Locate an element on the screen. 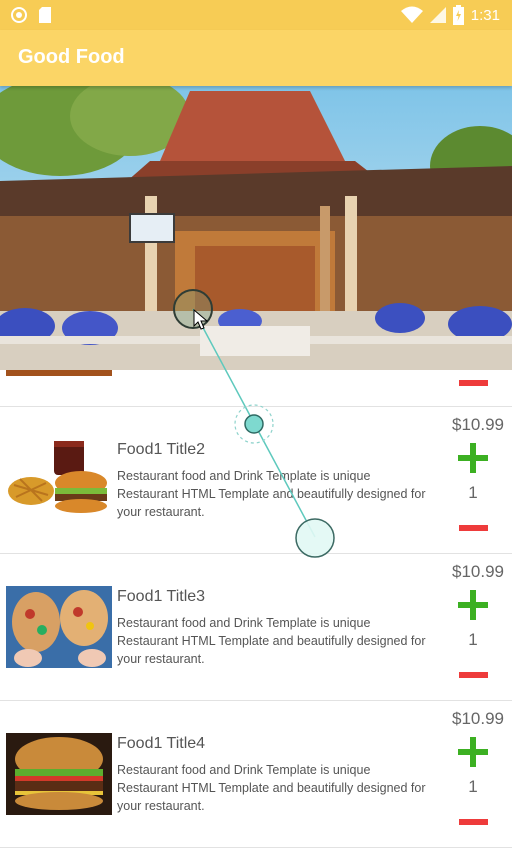 Image resolution: width=512 pixels, height=849 pixels. food-image-burger is located at coordinates (59, 774).